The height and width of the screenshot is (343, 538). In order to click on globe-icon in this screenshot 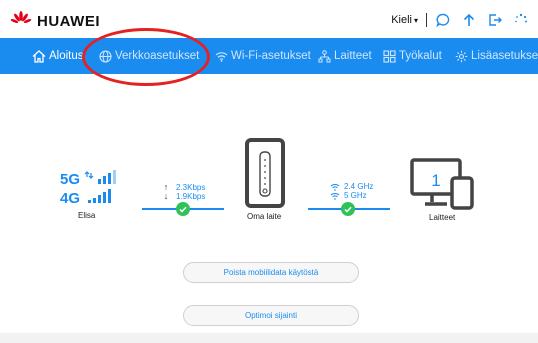, I will do `click(105, 56)`.